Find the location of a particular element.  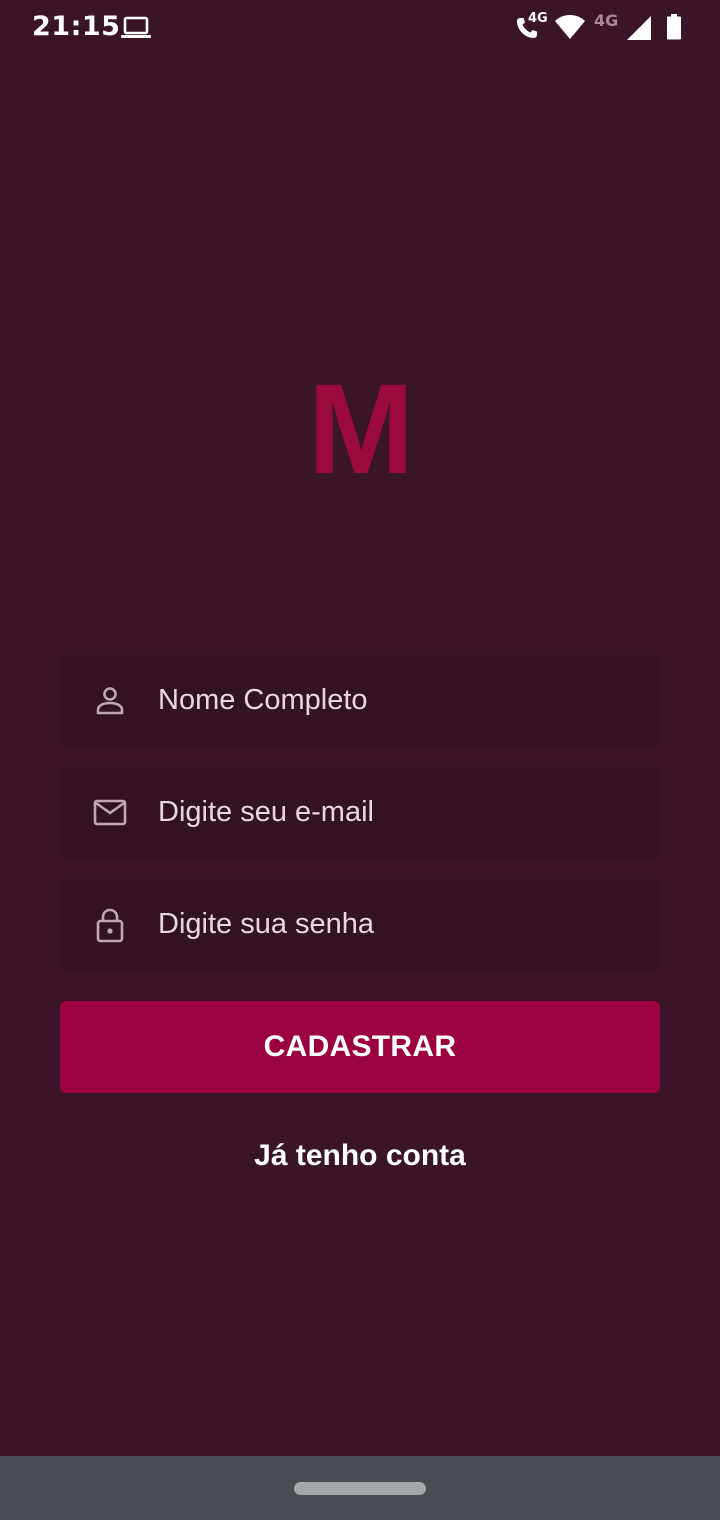

navigation-bar is located at coordinates (360, 1488).